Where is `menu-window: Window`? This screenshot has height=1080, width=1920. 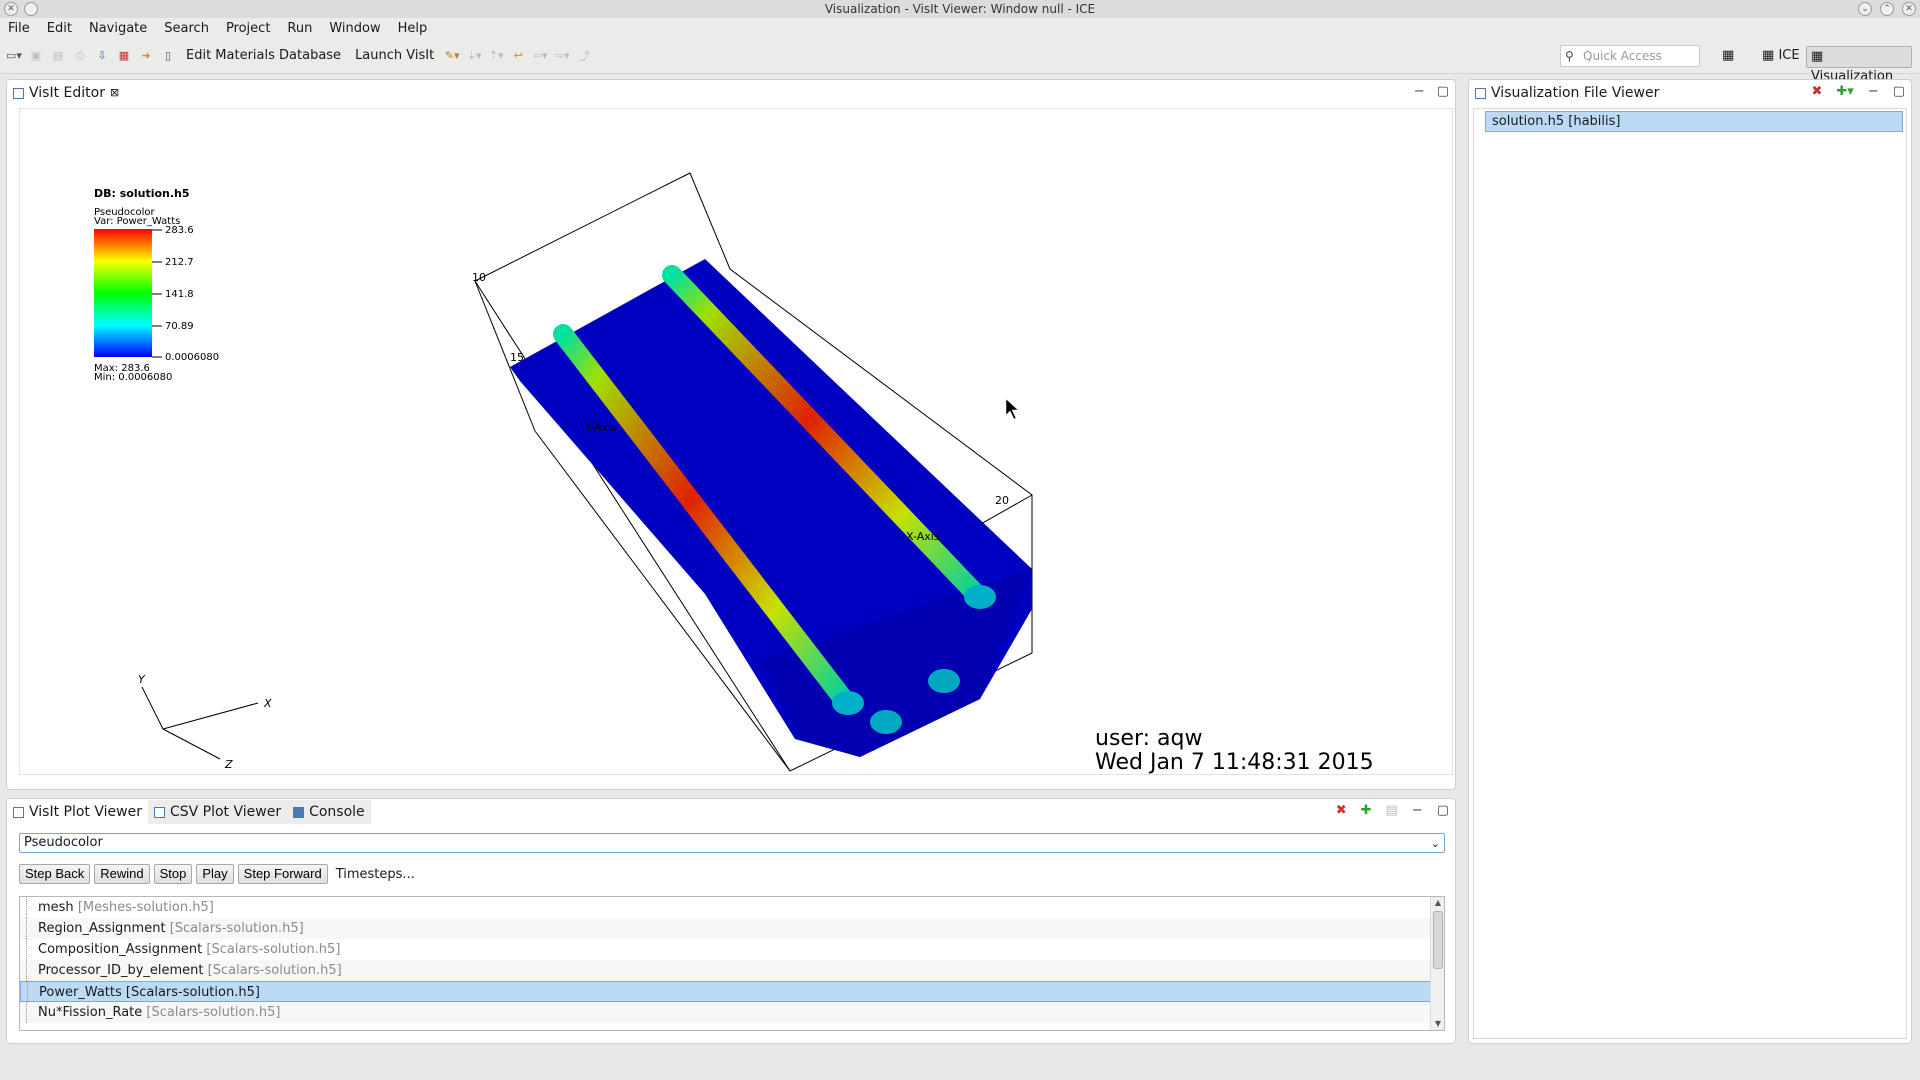 menu-window: Window is located at coordinates (354, 28).